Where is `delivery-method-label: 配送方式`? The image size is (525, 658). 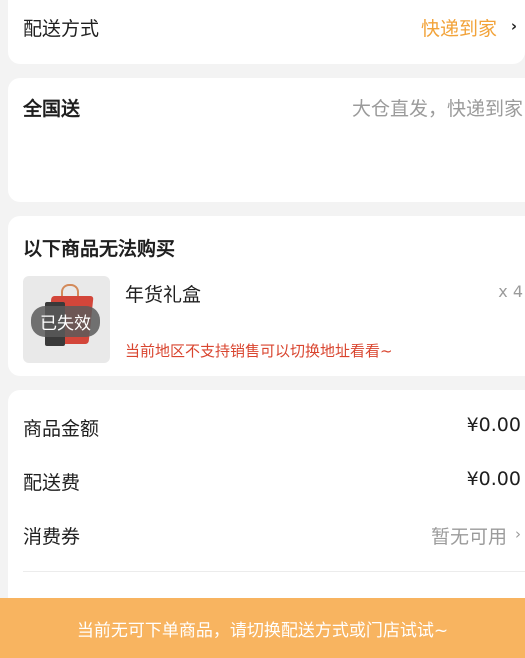
delivery-method-label: 配送方式 is located at coordinates (61, 29).